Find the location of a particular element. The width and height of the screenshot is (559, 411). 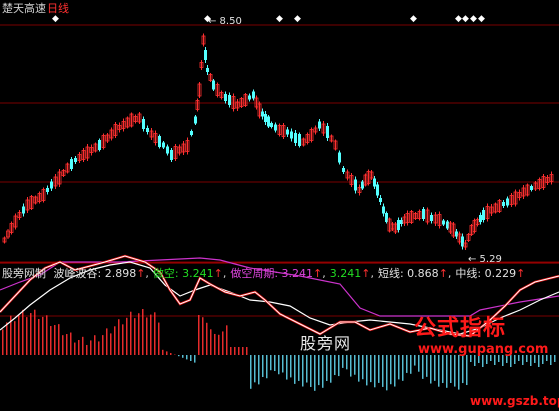

low-price-label: ← 5.29 is located at coordinates (485, 259).